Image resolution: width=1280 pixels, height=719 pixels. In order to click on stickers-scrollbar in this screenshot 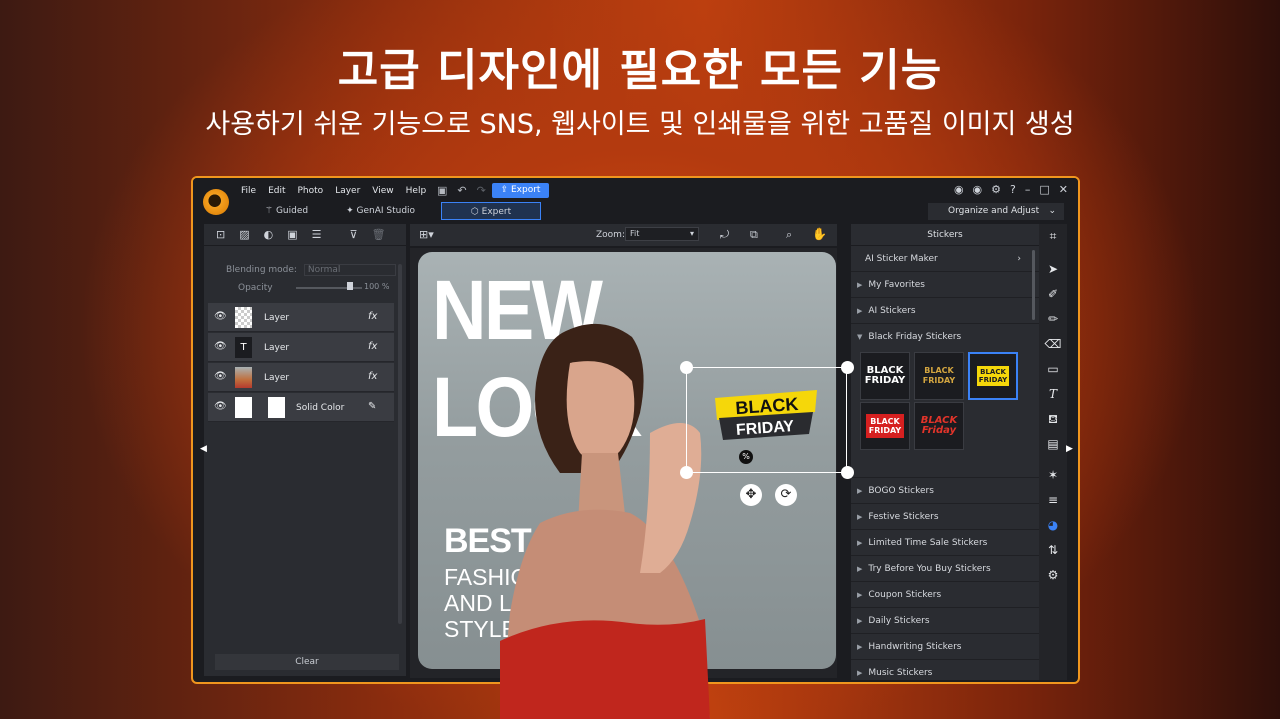, I will do `click(1033, 285)`.